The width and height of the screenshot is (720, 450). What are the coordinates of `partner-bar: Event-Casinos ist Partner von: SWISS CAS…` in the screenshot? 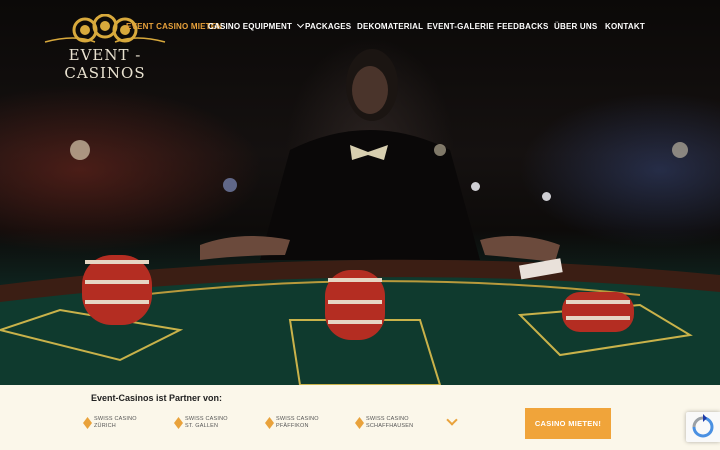 It's located at (360, 417).